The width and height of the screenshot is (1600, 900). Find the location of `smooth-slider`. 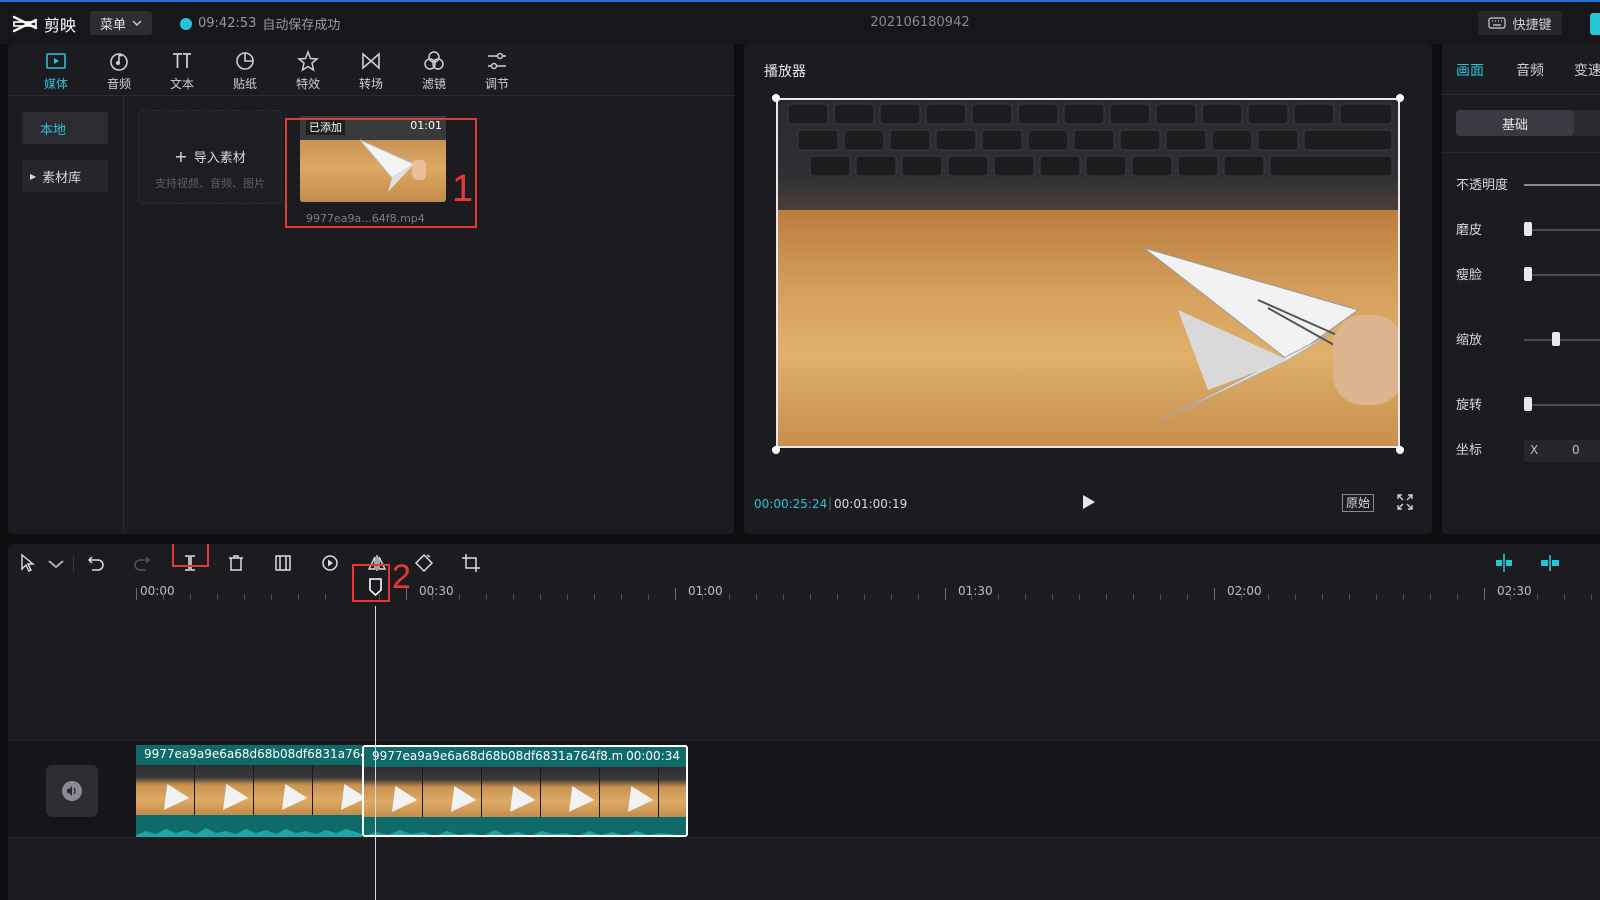

smooth-slider is located at coordinates (1562, 230).